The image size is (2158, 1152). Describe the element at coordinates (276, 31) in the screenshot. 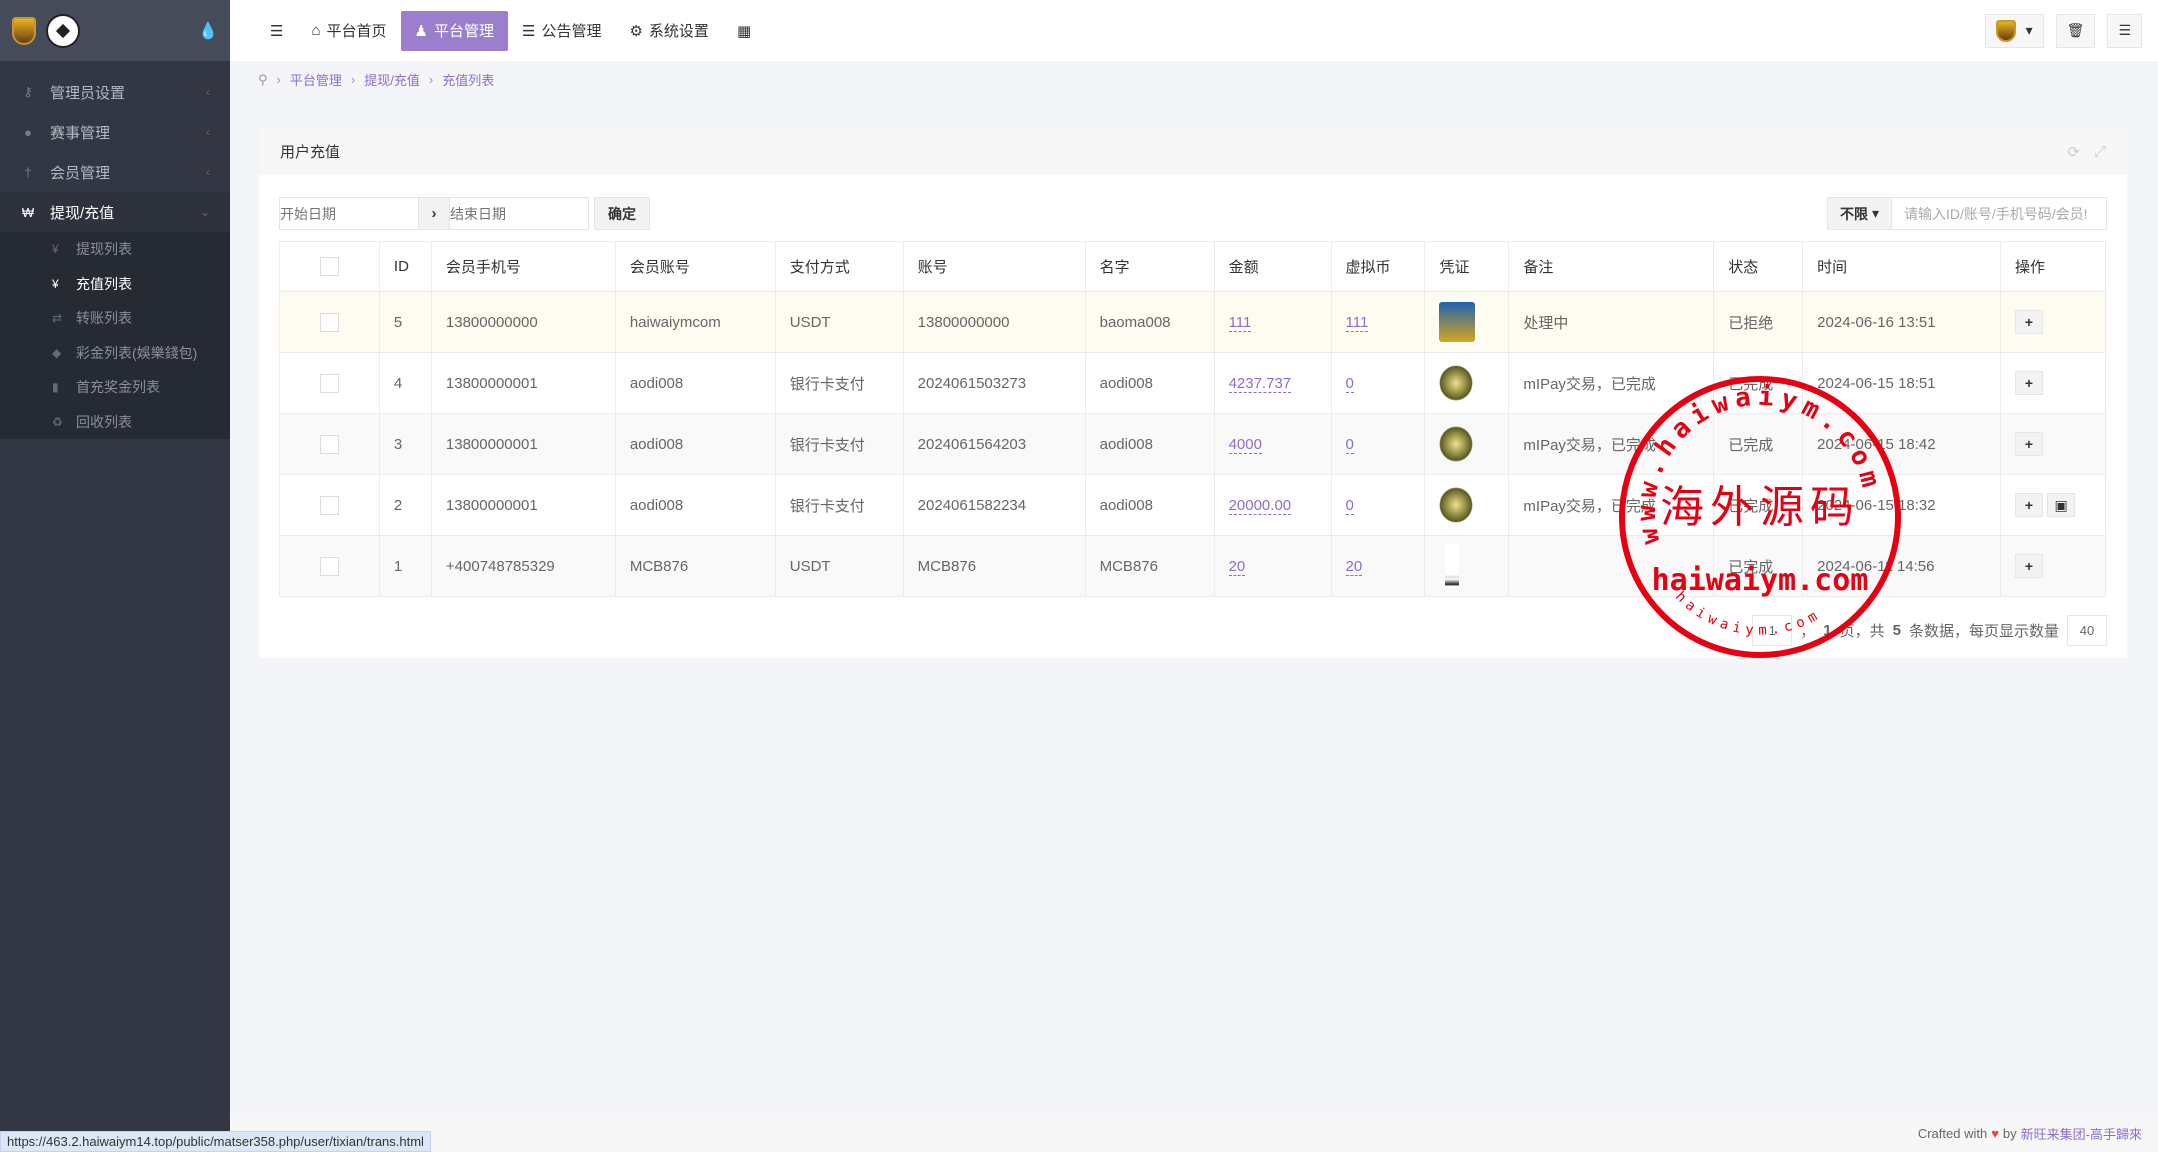

I see `menu-toggle-button: ☰` at that location.